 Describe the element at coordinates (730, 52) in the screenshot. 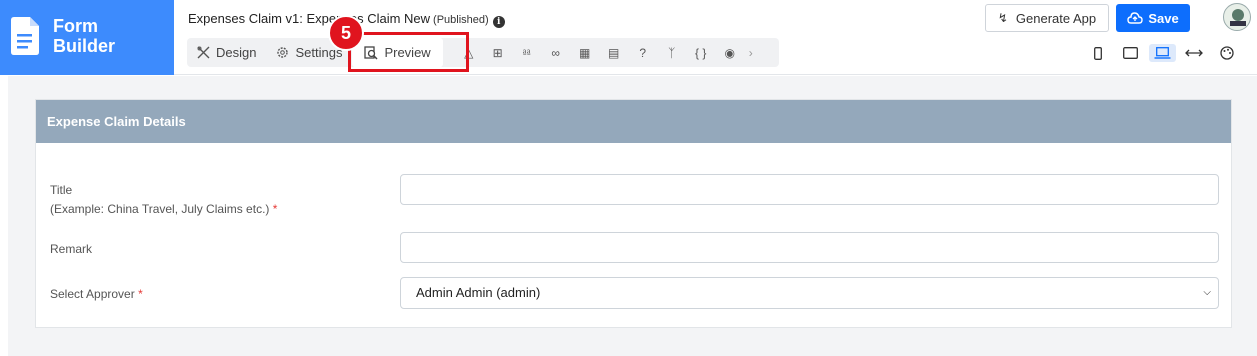

I see `camera-icon: ◉` at that location.